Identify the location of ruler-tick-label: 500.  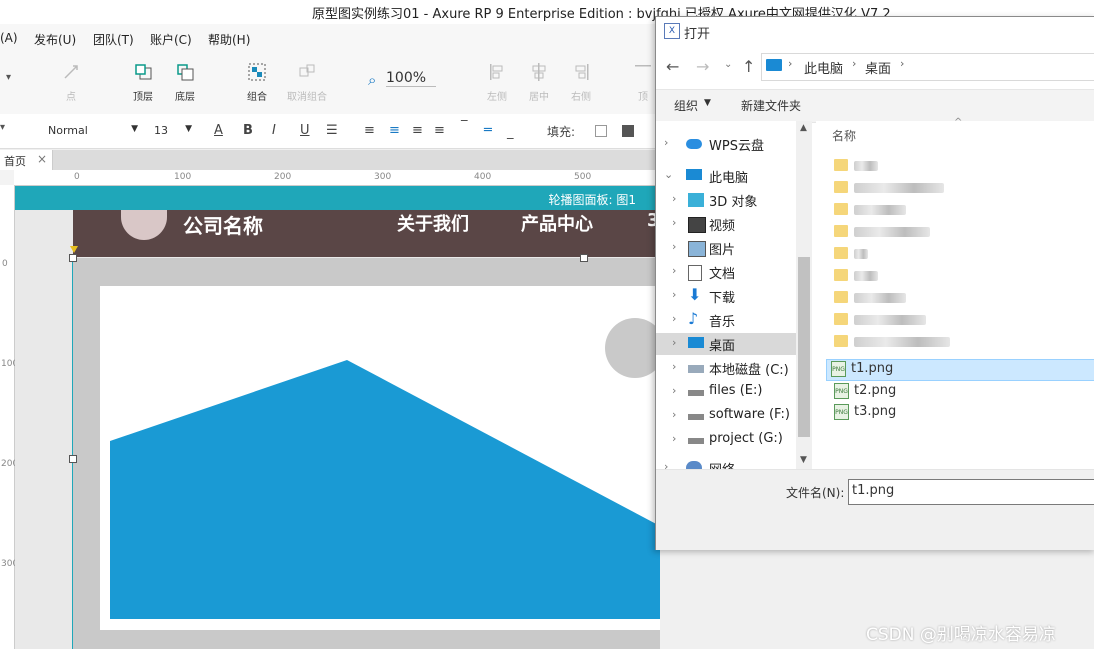
(583, 177).